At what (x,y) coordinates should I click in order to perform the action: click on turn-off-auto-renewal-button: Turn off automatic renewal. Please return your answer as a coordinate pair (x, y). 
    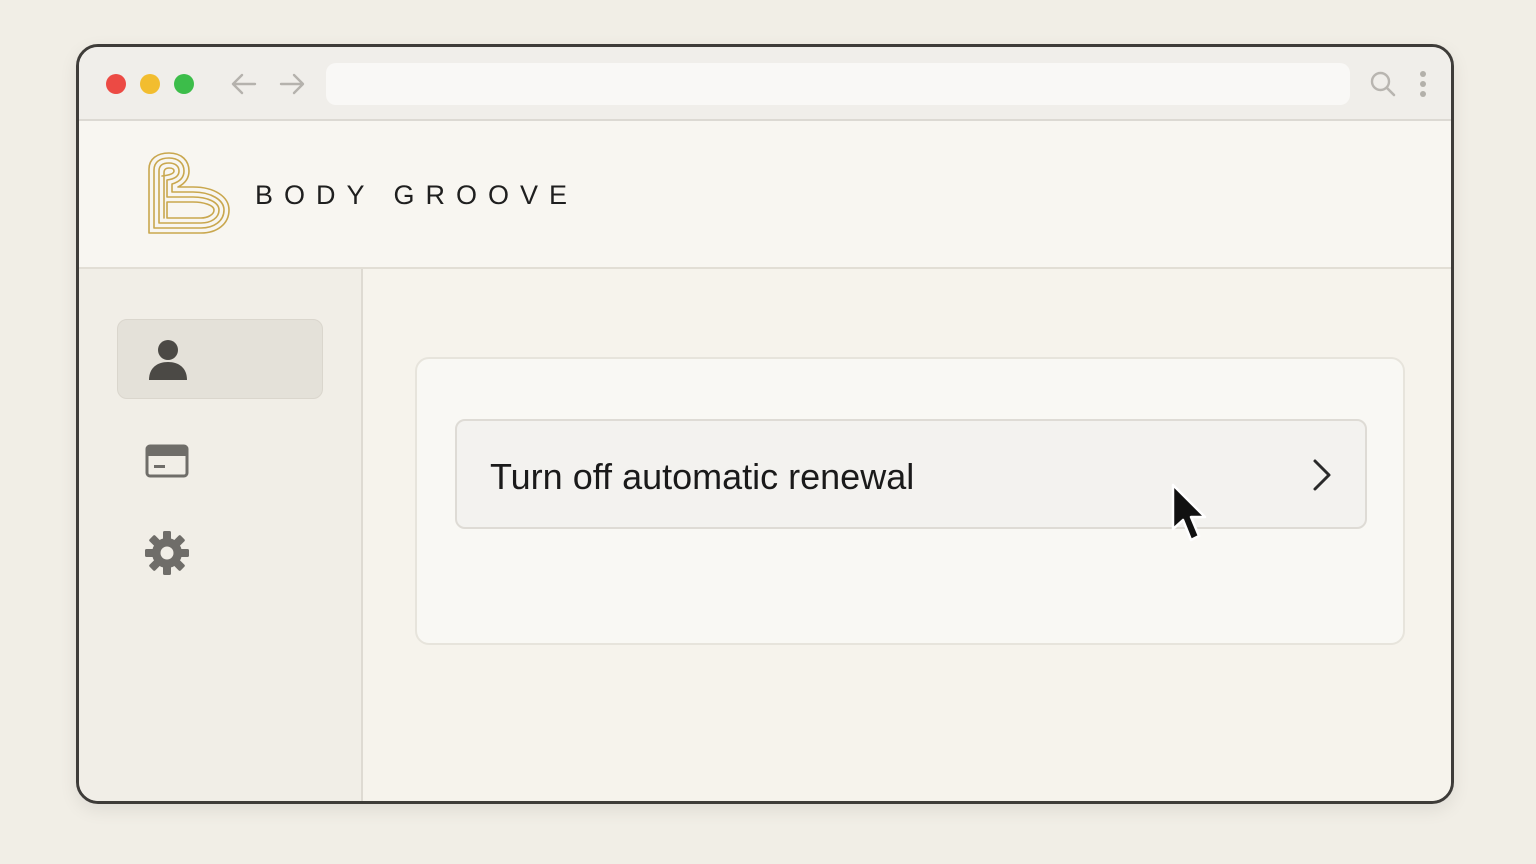
    Looking at the image, I should click on (911, 474).